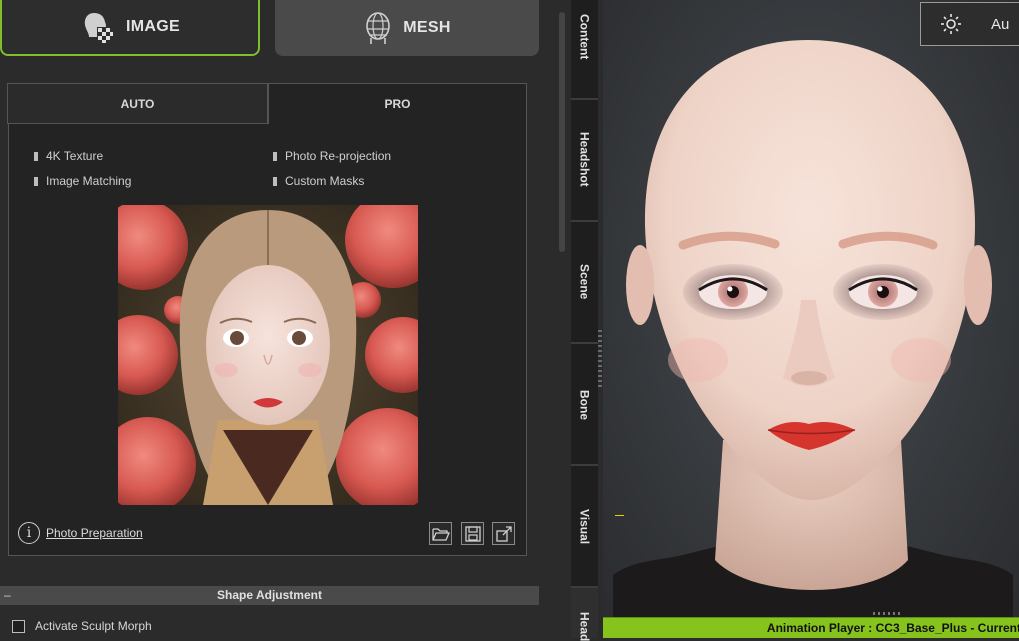  What do you see at coordinates (7, 595) in the screenshot?
I see `collapse-icon: –` at bounding box center [7, 595].